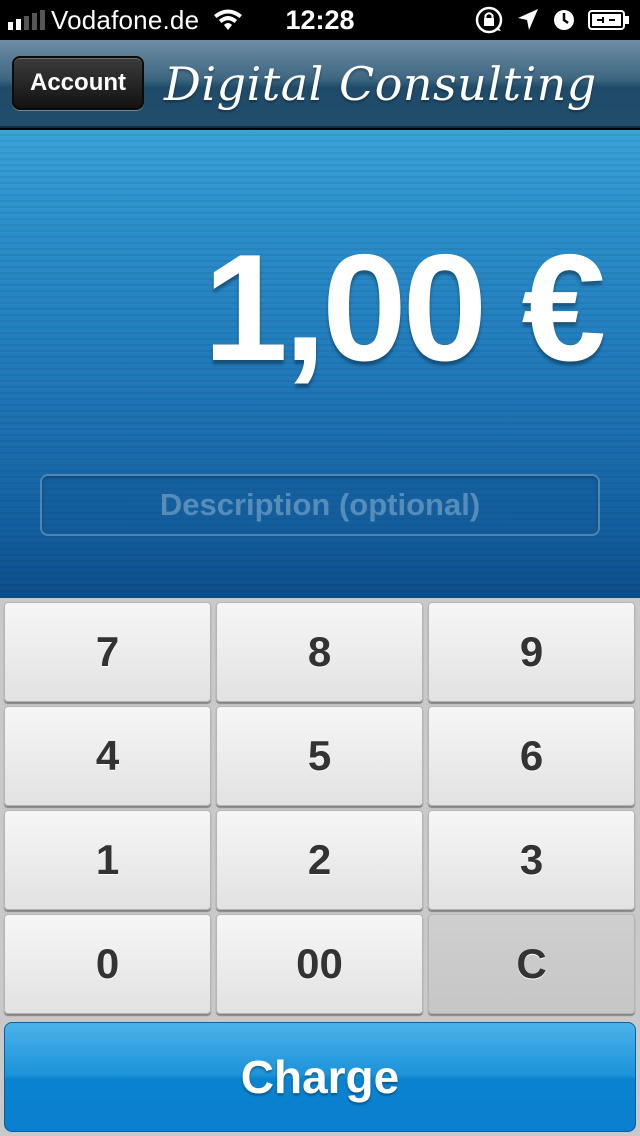 This screenshot has height=1136, width=640. I want to click on key-3: 3, so click(531, 860).